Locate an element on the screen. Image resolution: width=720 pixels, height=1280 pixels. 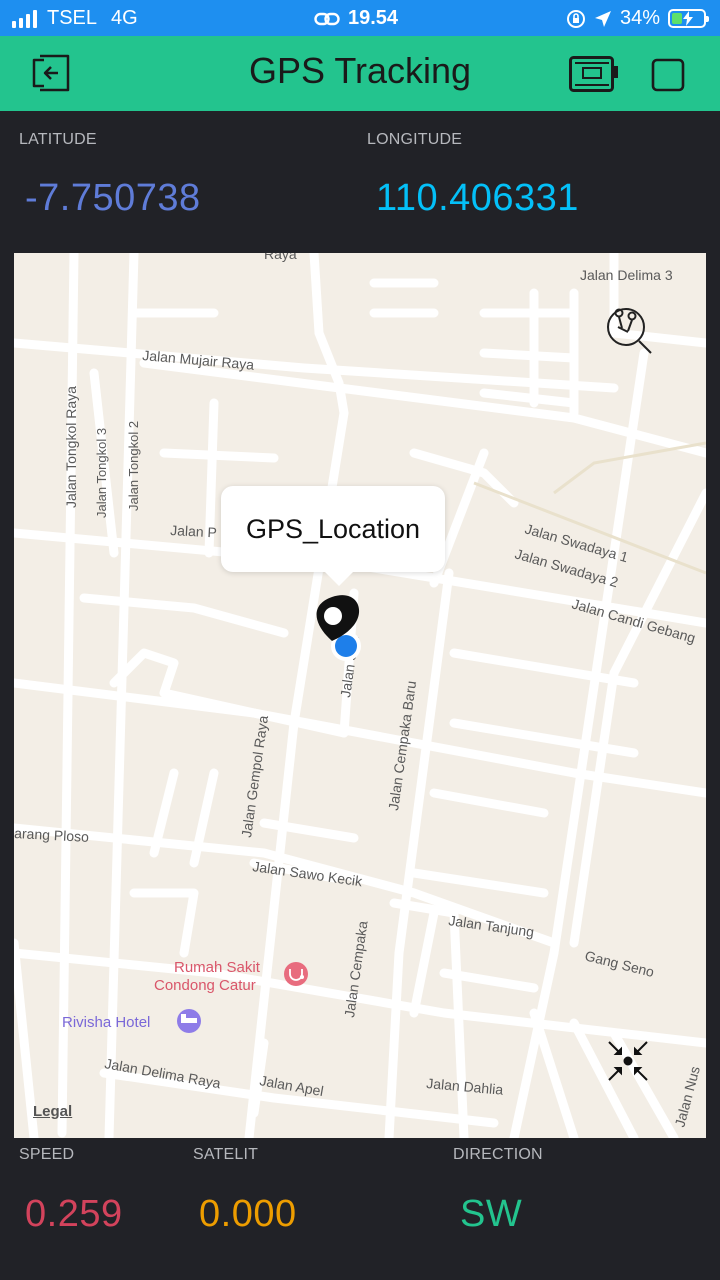
longitude-label: LONGITUDE is located at coordinates (415, 139).